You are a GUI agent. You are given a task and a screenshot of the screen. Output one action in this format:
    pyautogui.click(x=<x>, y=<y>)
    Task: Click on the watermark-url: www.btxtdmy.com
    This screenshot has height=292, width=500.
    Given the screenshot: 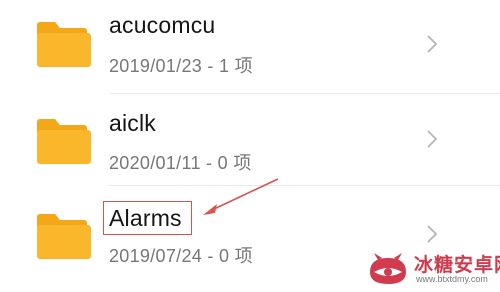 What is the action you would take?
    pyautogui.click(x=452, y=279)
    